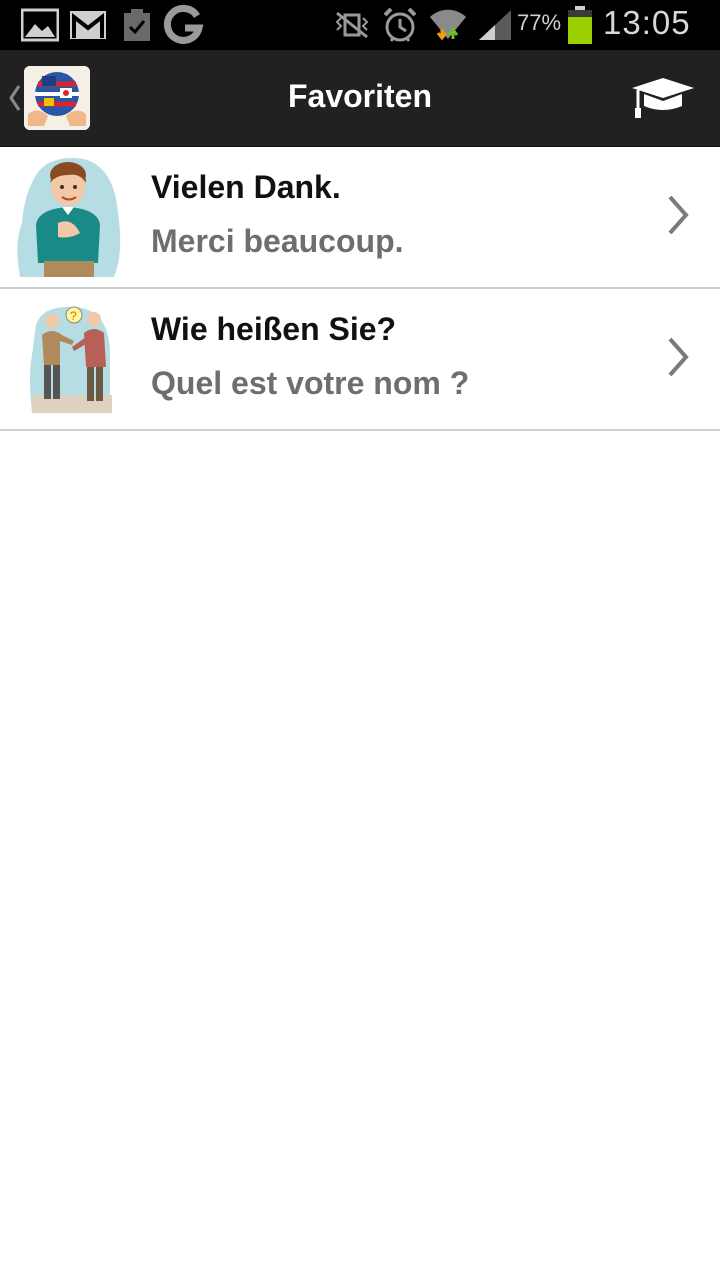  What do you see at coordinates (448, 25) in the screenshot?
I see `wifi-icon` at bounding box center [448, 25].